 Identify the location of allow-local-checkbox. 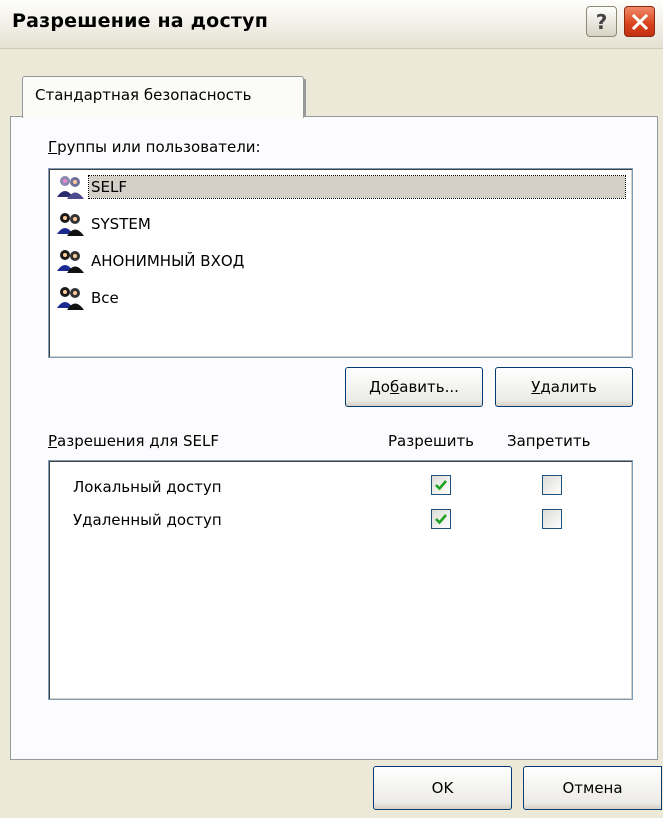
(441, 485).